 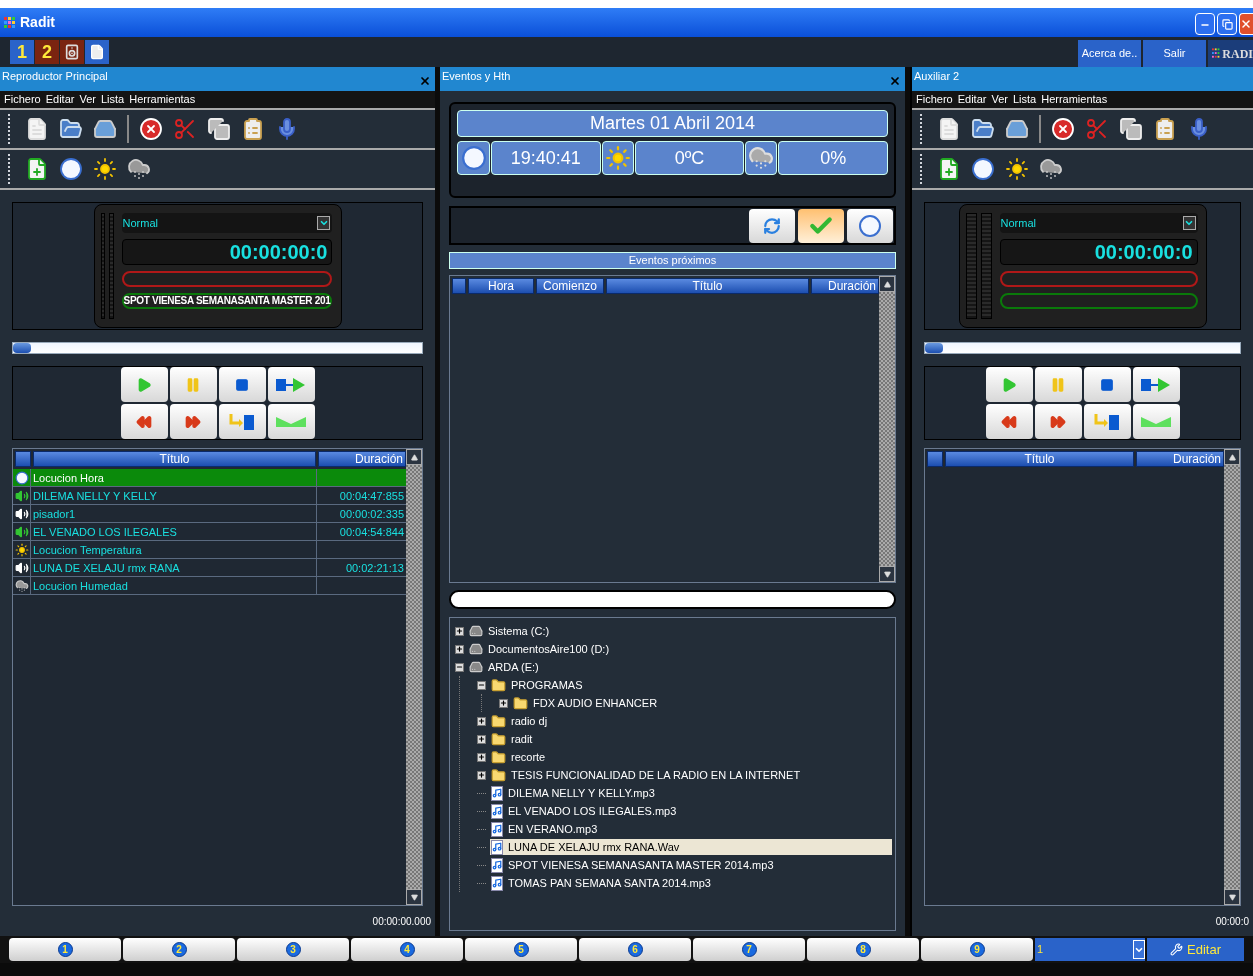 What do you see at coordinates (97, 52) in the screenshot?
I see `page-button` at bounding box center [97, 52].